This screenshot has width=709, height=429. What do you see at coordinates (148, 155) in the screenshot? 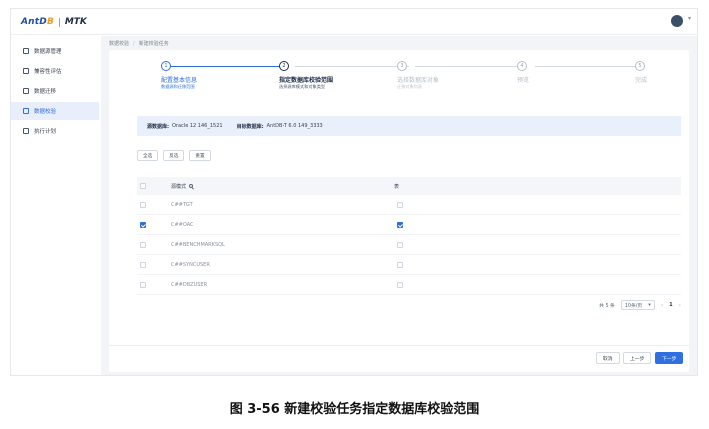
I see `select-all-button: 全选` at bounding box center [148, 155].